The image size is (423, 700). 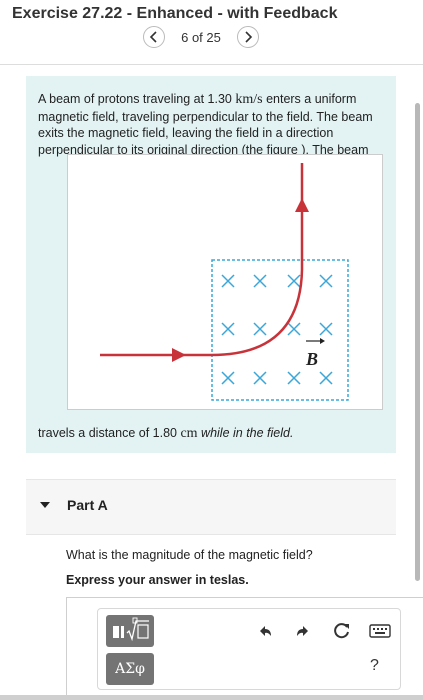 What do you see at coordinates (302, 205) in the screenshot?
I see `beam-arrow-up` at bounding box center [302, 205].